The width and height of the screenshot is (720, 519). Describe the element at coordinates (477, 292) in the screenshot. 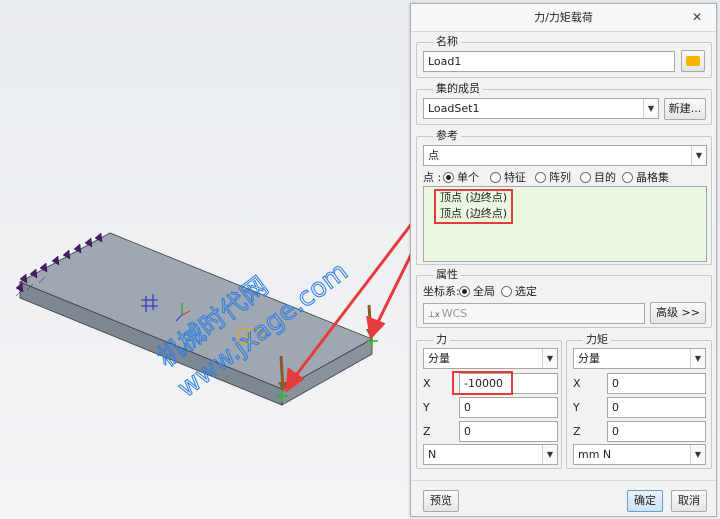

I see `radio-global: 全局` at that location.